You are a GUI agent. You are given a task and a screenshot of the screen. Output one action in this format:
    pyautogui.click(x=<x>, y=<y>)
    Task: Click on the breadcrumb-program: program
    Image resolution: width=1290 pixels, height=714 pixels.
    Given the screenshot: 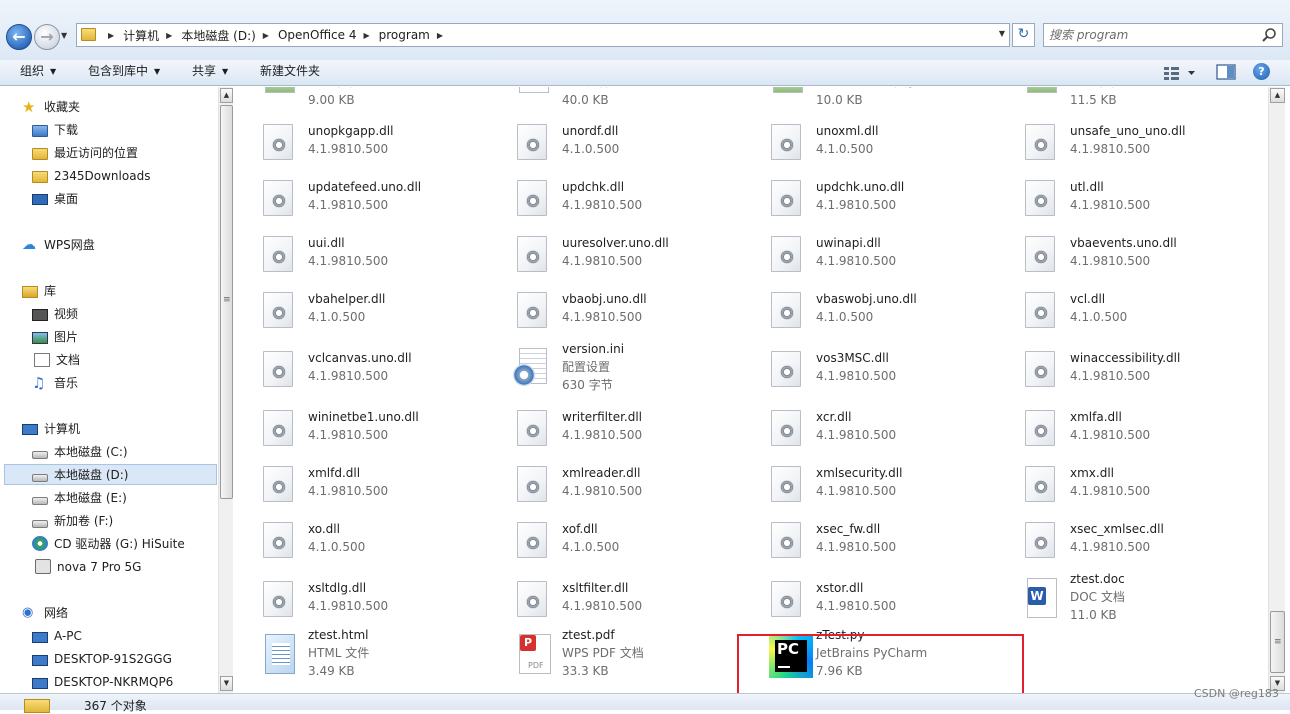 What is the action you would take?
    pyautogui.click(x=404, y=35)
    